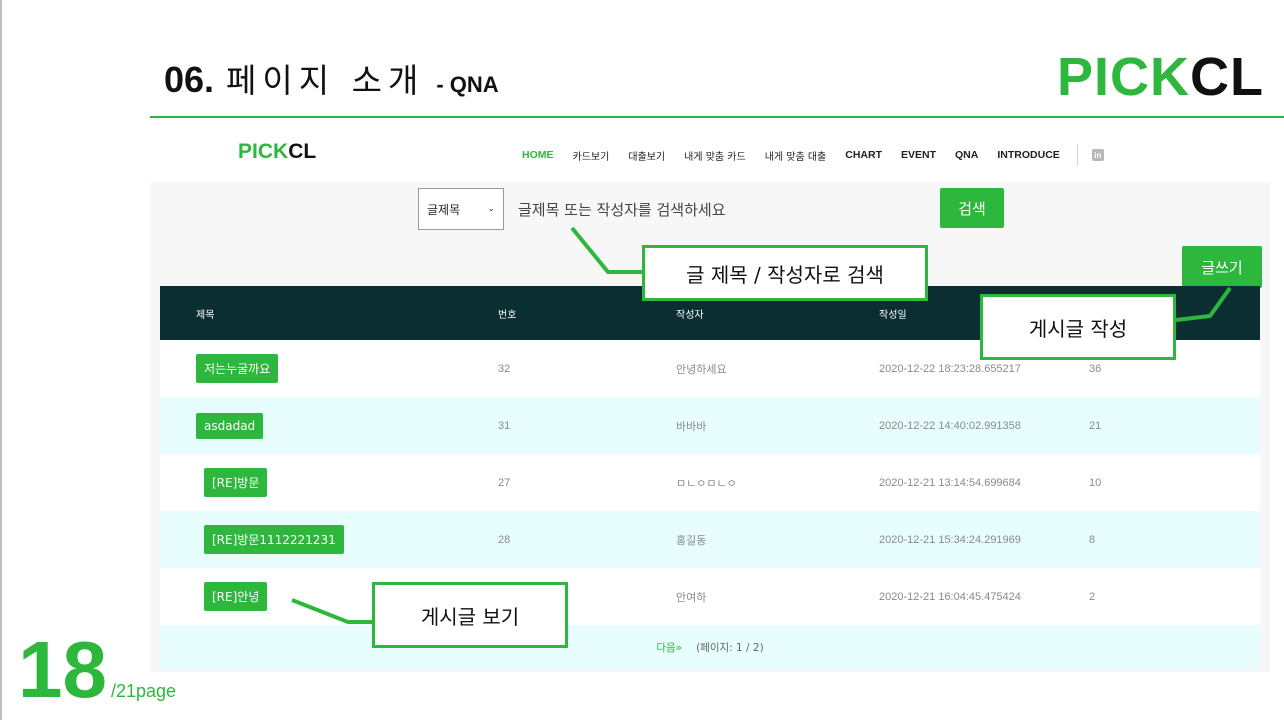 This screenshot has width=1284, height=720. Describe the element at coordinates (1203, 304) in the screenshot. I see `write-callout-line` at that location.